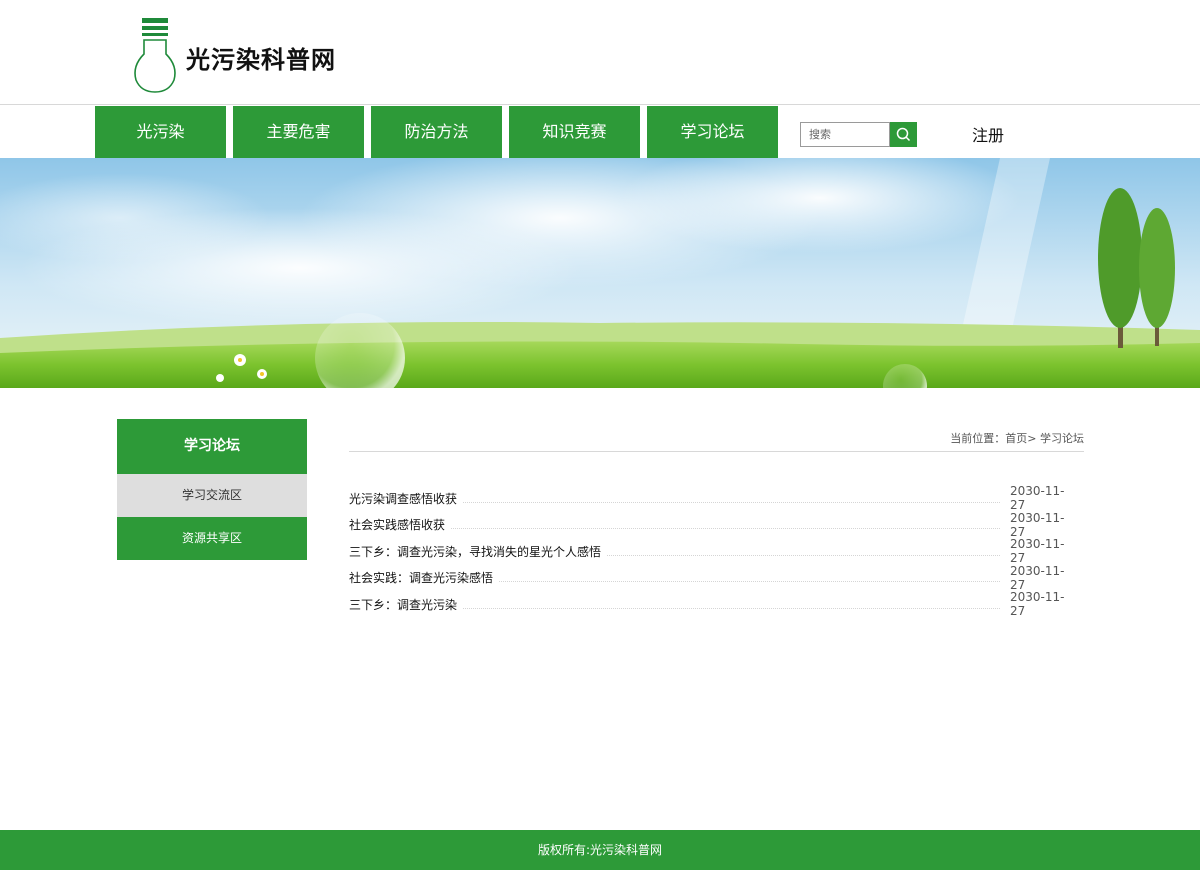  I want to click on nav-item-main-hazards: 主要危害, so click(298, 132).